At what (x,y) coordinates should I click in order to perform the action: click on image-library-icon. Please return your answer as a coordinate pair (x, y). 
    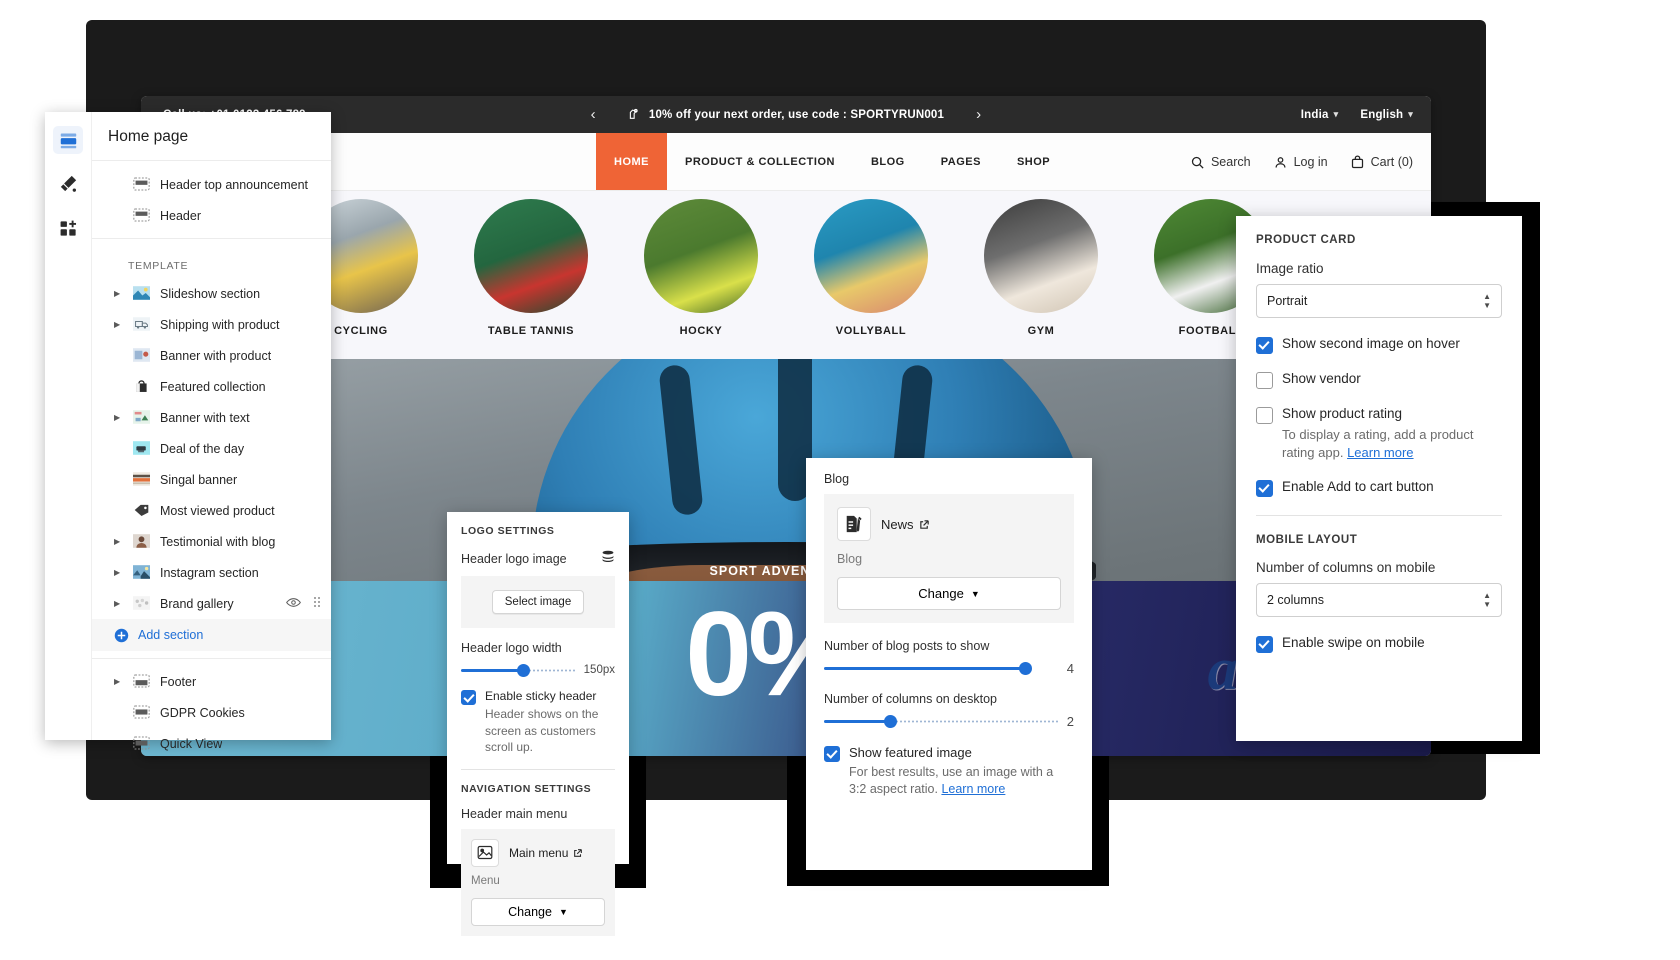
    Looking at the image, I should click on (608, 559).